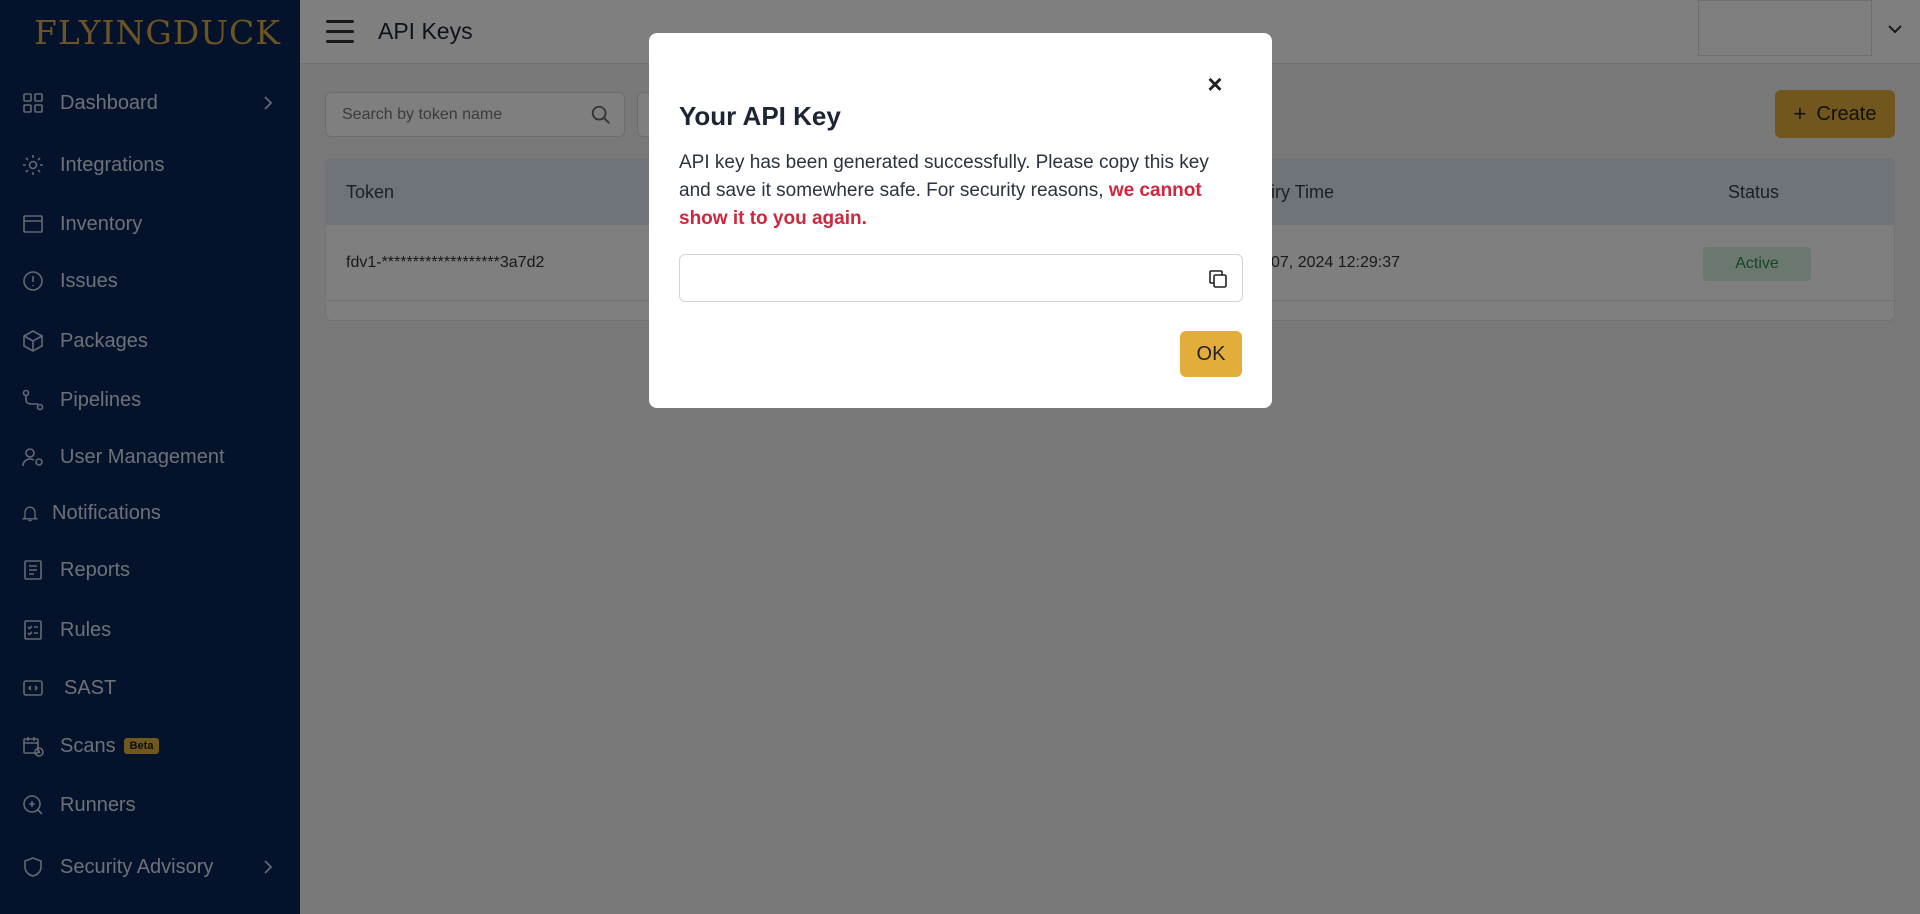  What do you see at coordinates (1211, 354) in the screenshot?
I see `ok-button: OK` at bounding box center [1211, 354].